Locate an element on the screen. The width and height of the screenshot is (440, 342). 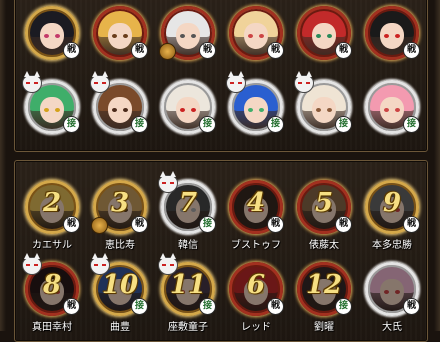
rank-number: 10 is located at coordinates (120, 285).